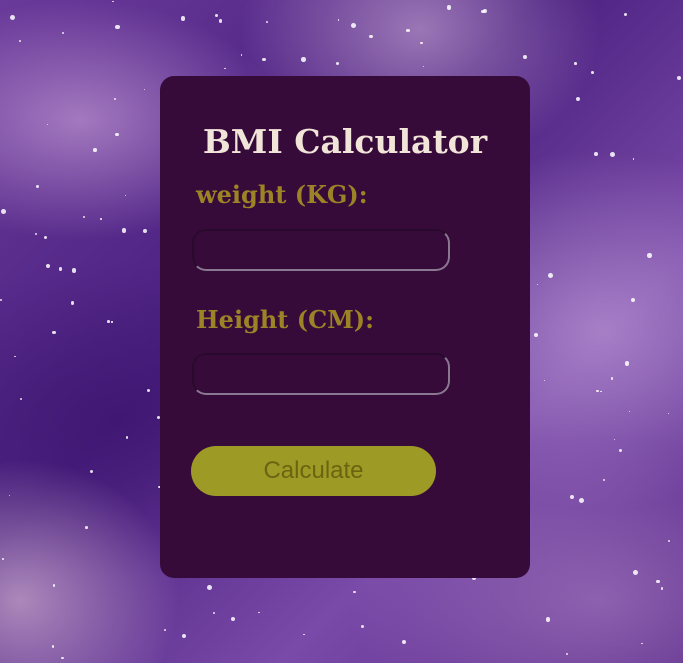 The height and width of the screenshot is (663, 683). Describe the element at coordinates (321, 250) in the screenshot. I see `weight-input` at that location.